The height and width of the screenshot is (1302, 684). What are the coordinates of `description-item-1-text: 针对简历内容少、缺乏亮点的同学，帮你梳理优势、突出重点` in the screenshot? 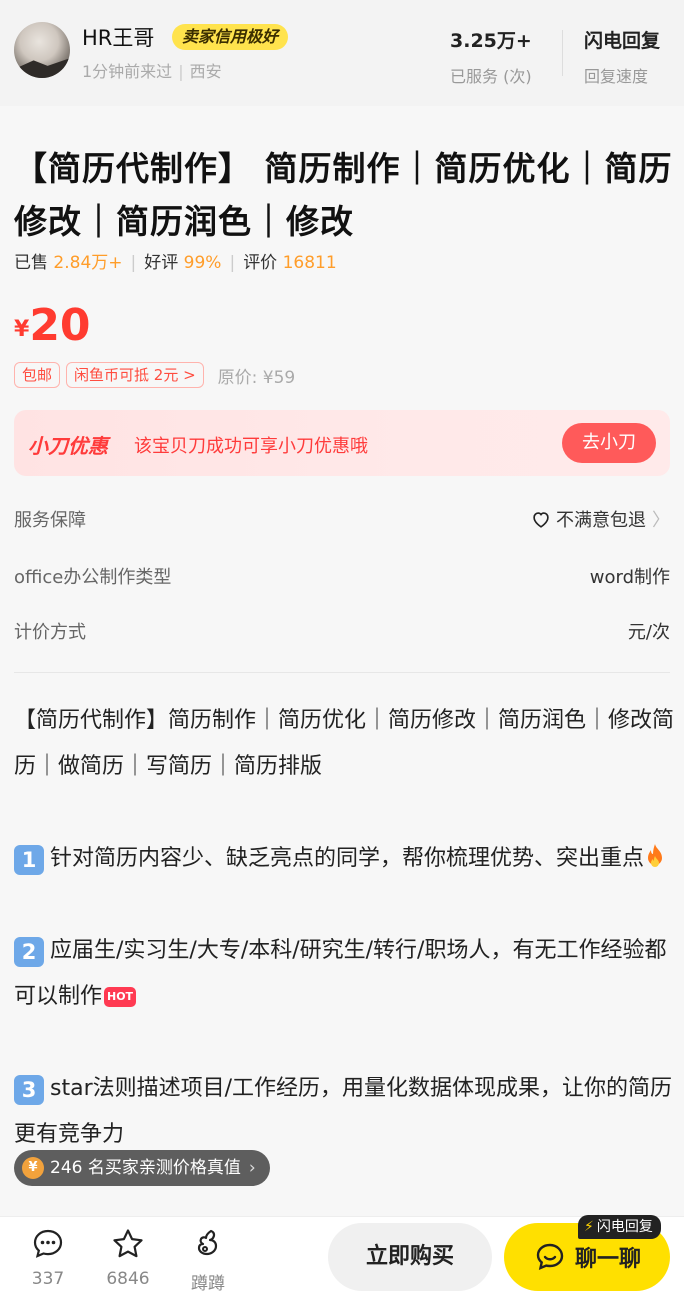 It's located at (347, 858).